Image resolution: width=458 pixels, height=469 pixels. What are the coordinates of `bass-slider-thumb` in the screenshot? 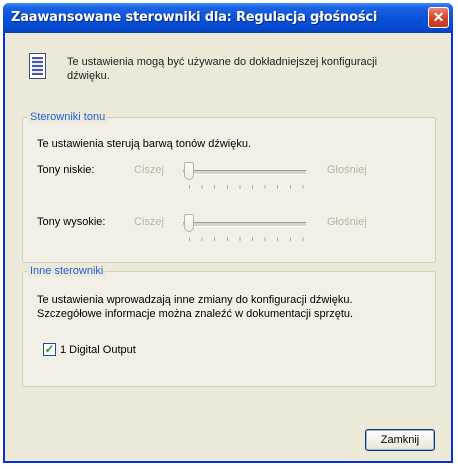 It's located at (189, 171).